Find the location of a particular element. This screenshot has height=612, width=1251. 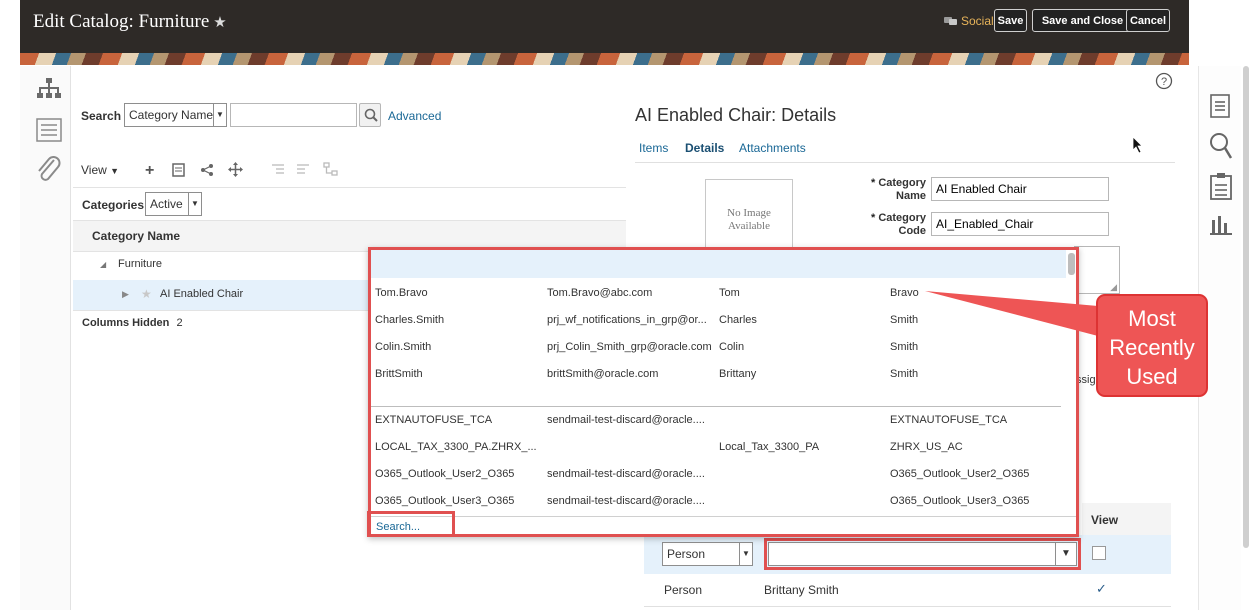

hierarchy-icon is located at coordinates (49, 90).